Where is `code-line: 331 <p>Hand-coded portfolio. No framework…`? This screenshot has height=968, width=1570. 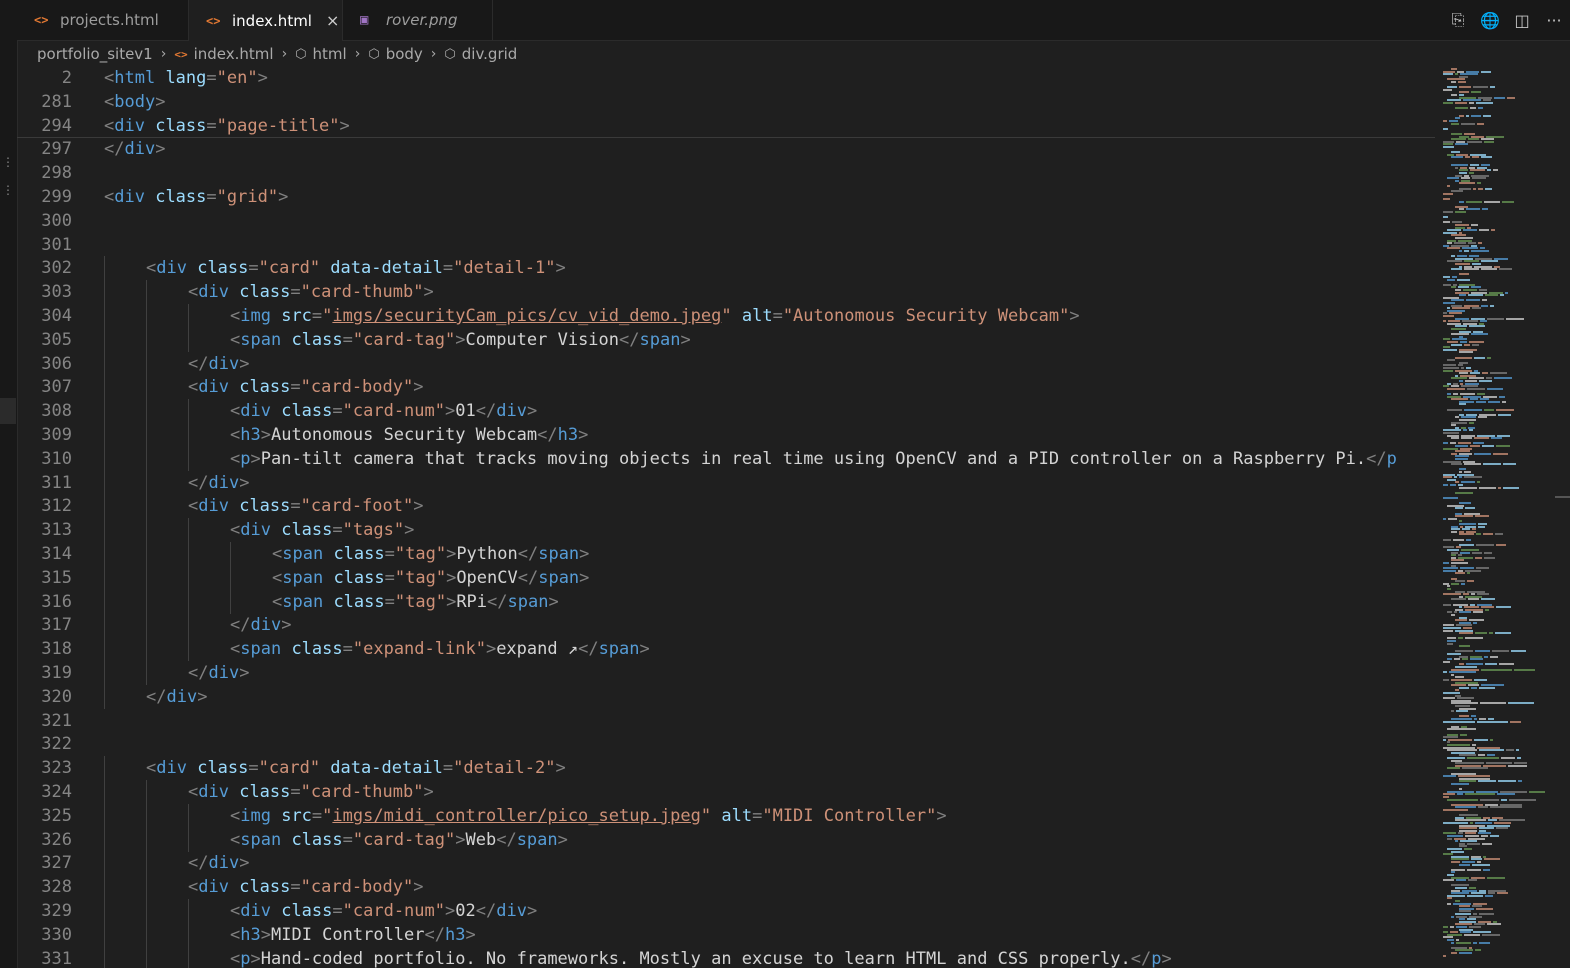
code-line: 331 <p>Hand-coded portfolio. No framework… is located at coordinates (726, 957).